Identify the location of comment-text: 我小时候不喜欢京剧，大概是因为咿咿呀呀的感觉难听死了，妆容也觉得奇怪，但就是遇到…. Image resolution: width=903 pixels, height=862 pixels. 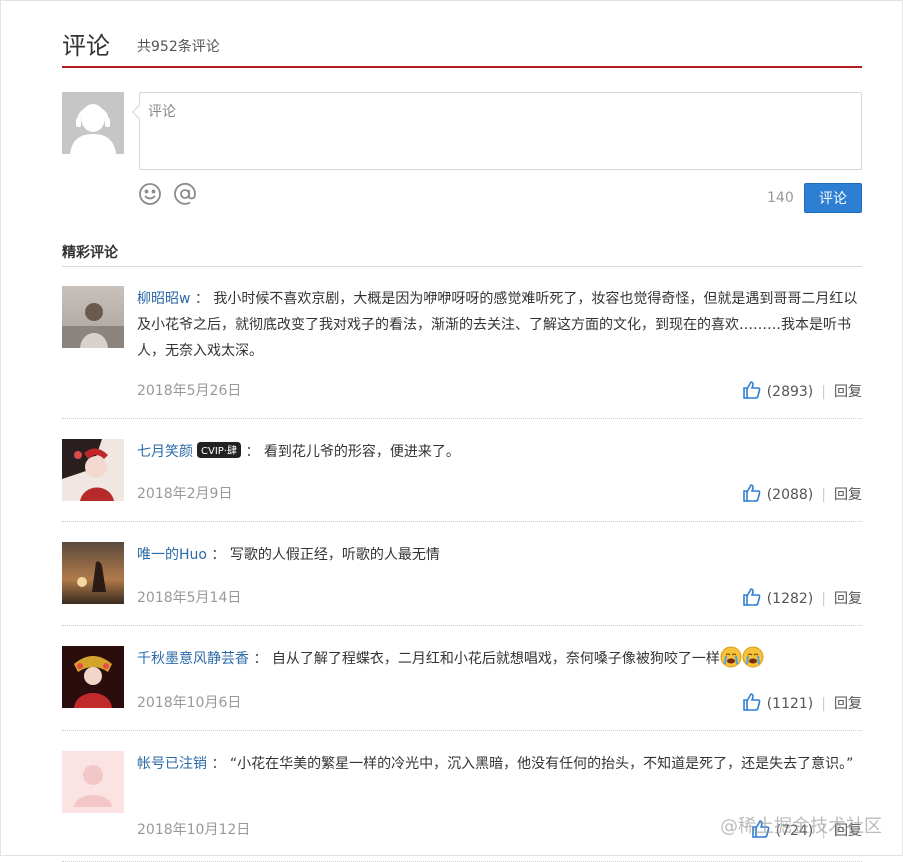
(497, 325).